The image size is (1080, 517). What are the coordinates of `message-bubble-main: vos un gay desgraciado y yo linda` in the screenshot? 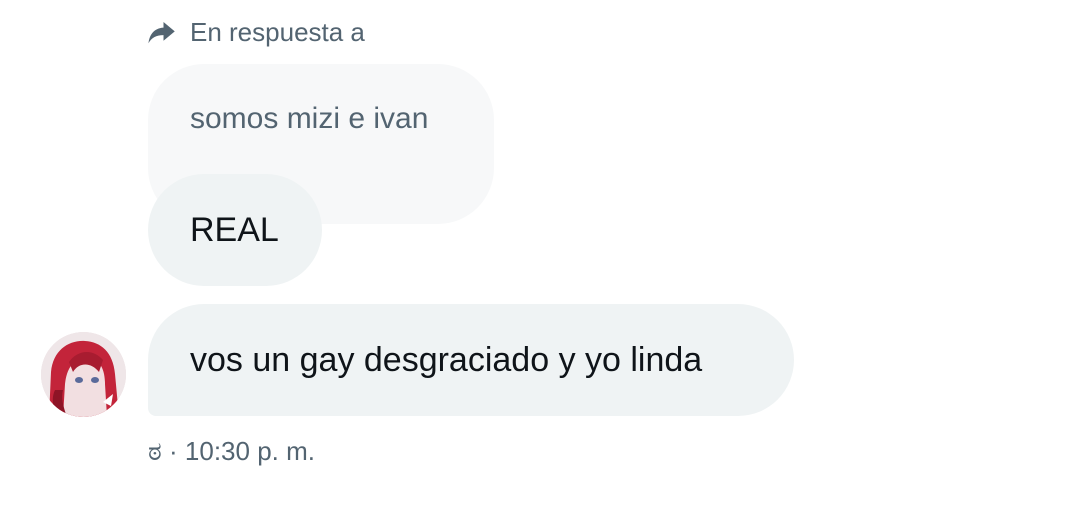 It's located at (471, 360).